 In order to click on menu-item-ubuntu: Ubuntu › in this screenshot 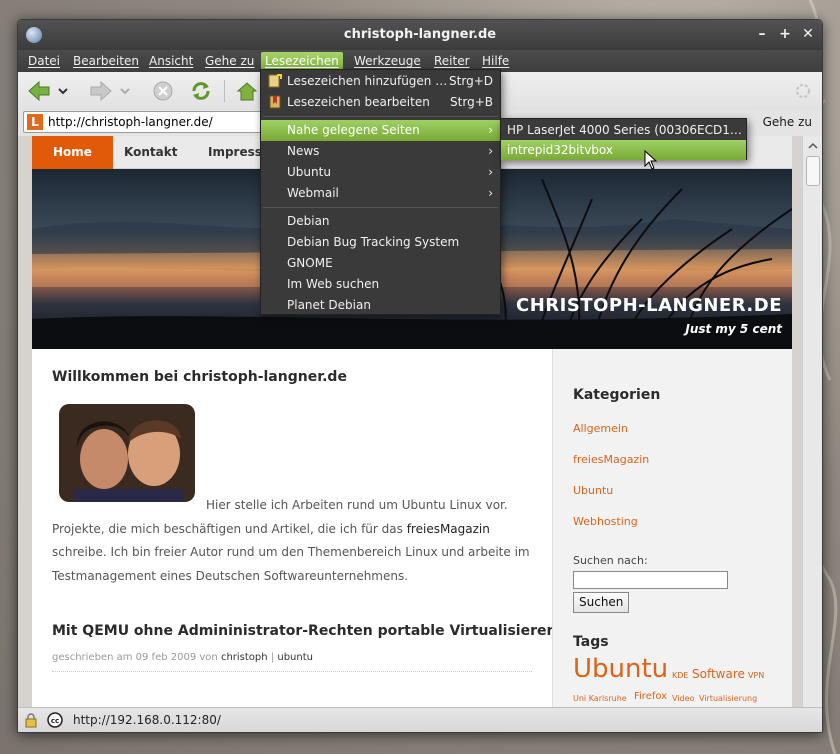, I will do `click(380, 172)`.